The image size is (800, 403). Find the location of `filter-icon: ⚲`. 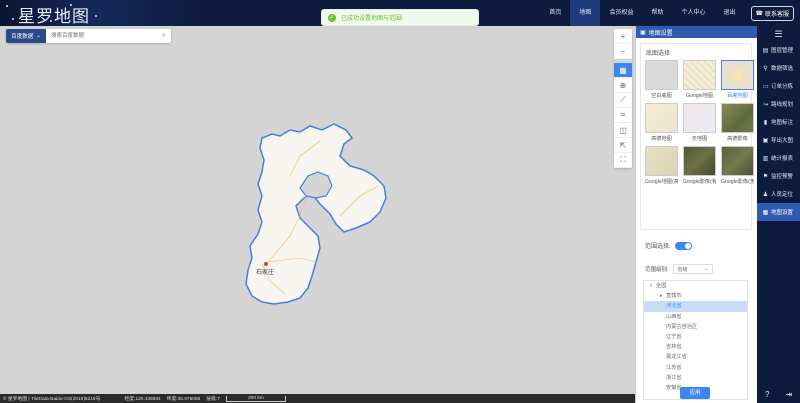

filter-icon: ⚲ is located at coordinates (765, 68).